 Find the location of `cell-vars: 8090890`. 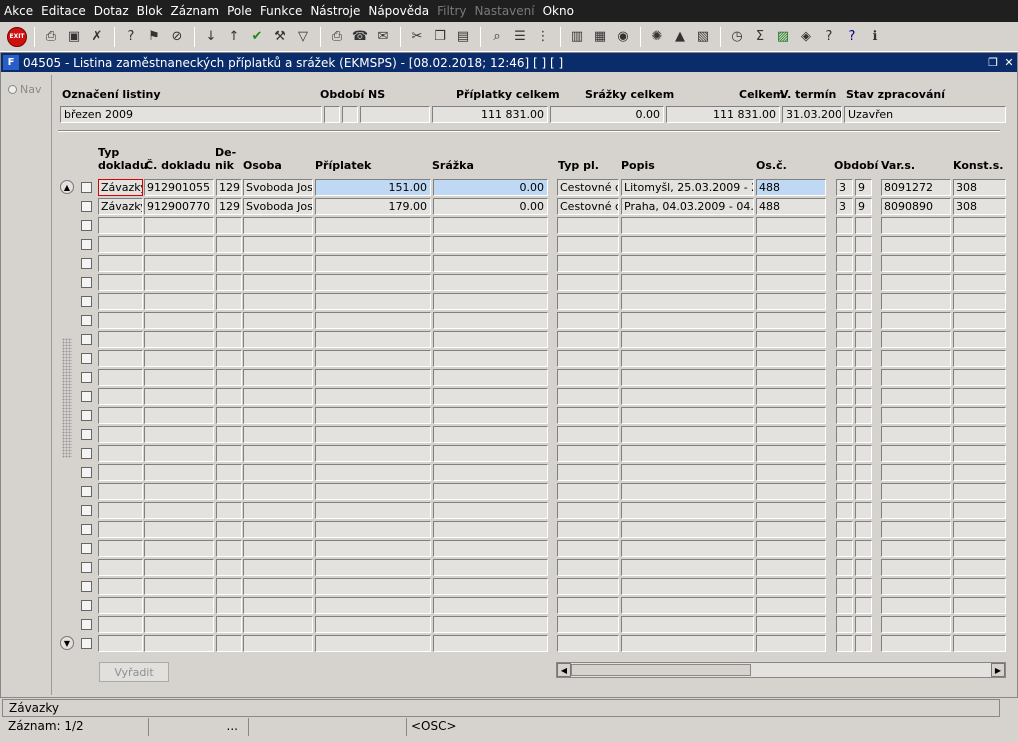

cell-vars: 8090890 is located at coordinates (916, 206).